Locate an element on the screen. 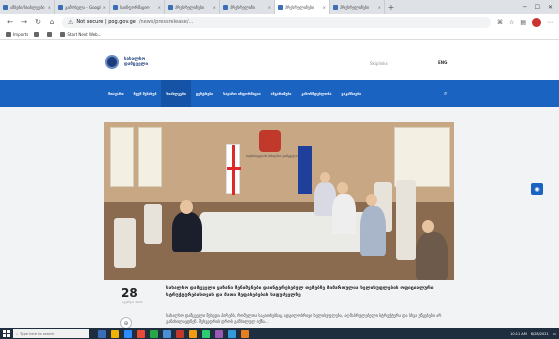  translate-icon: ⌘ is located at coordinates (500, 22).